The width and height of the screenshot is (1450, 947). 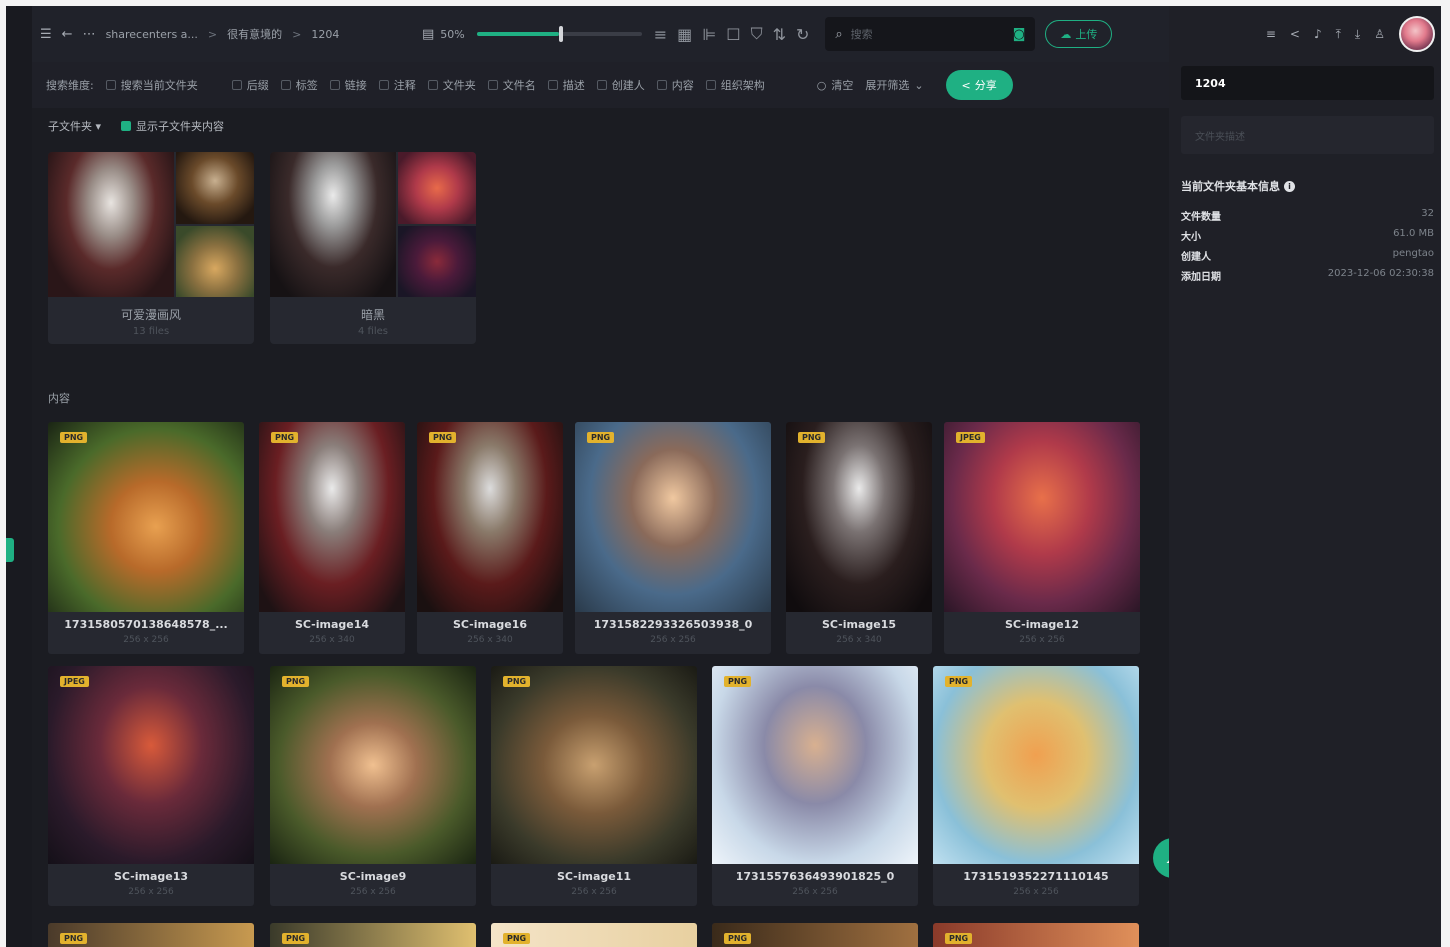 I want to click on filter-option: 注释, so click(x=397, y=85).